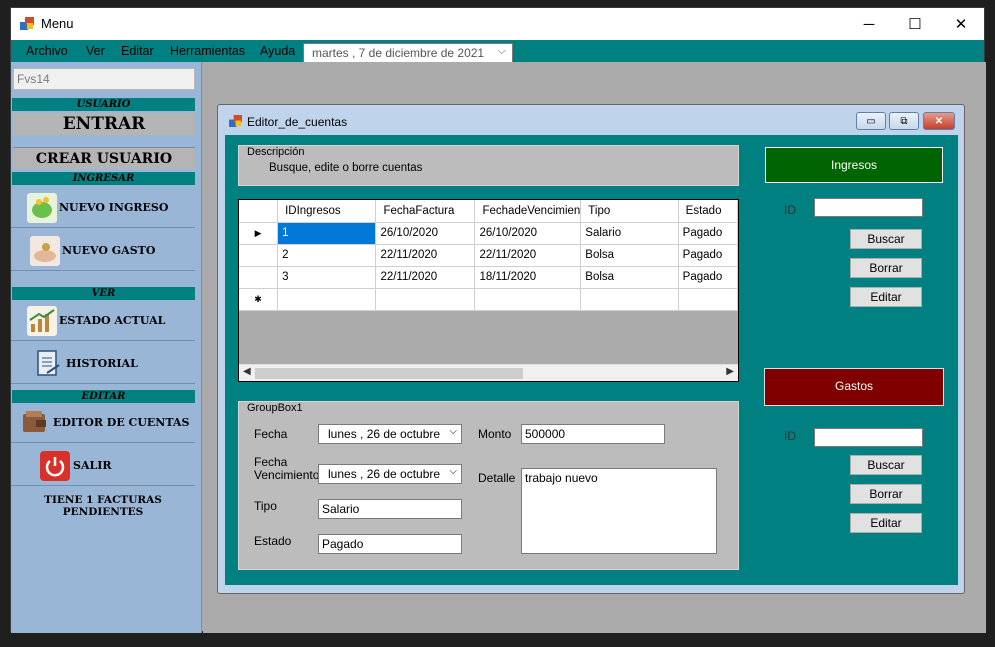 Image resolution: width=995 pixels, height=647 pixels. Describe the element at coordinates (103, 178) in the screenshot. I see `section-ingresar: INGRESAR` at that location.